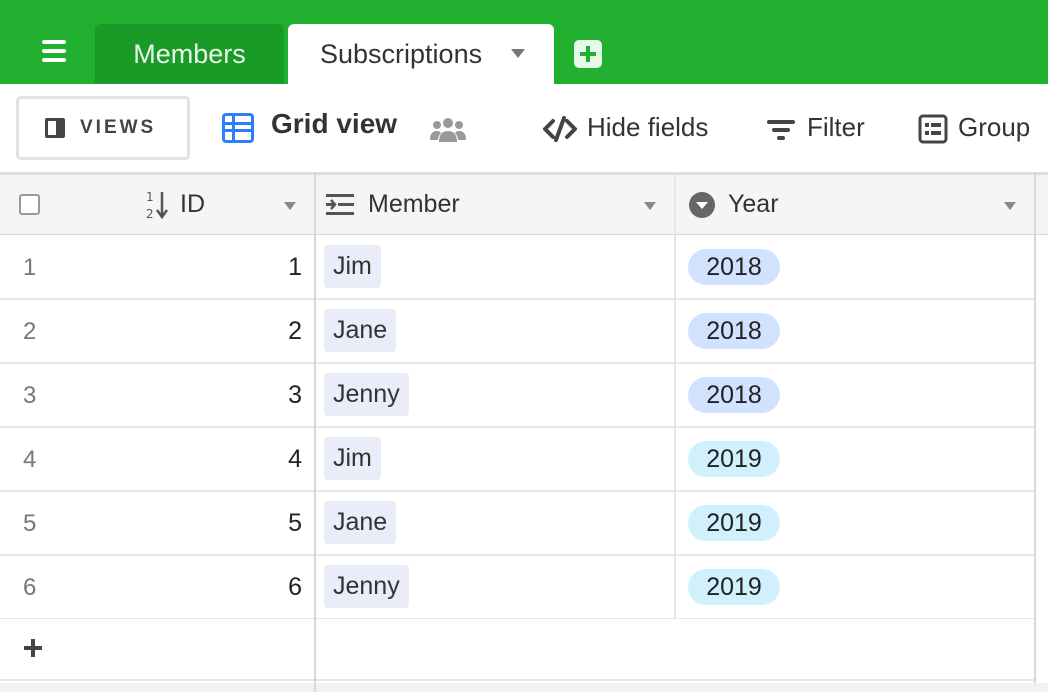  What do you see at coordinates (334, 124) in the screenshot?
I see `view-name: Grid view` at bounding box center [334, 124].